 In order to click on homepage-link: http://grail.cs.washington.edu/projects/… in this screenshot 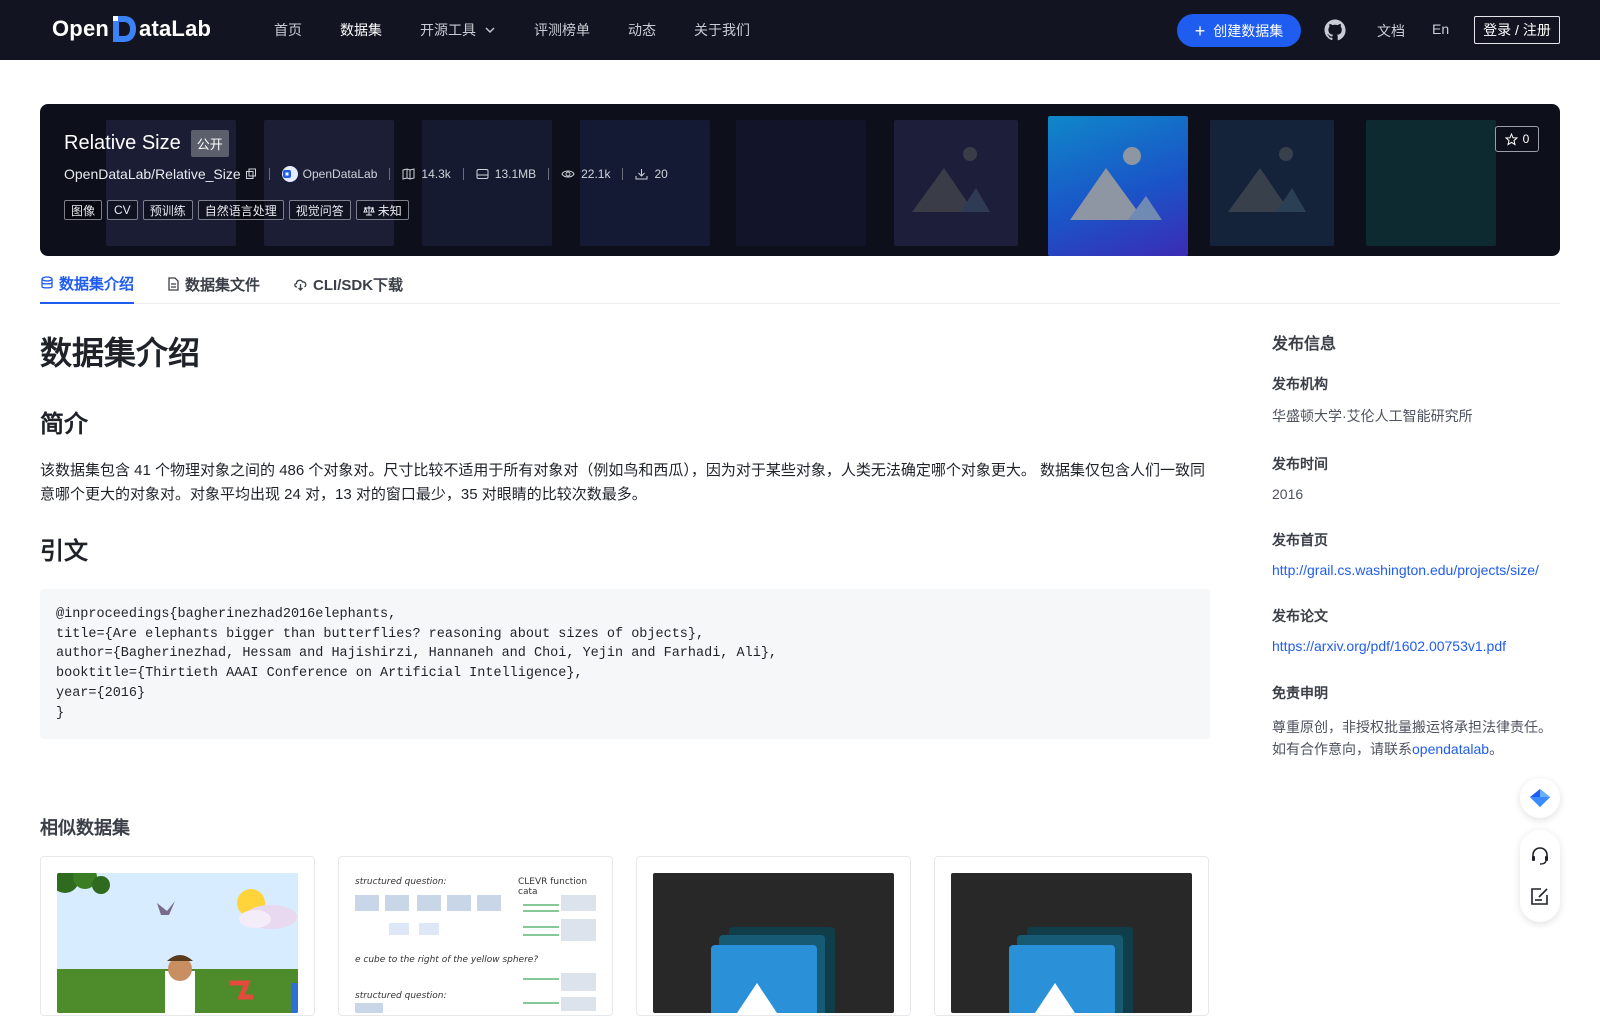, I will do `click(1417, 570)`.